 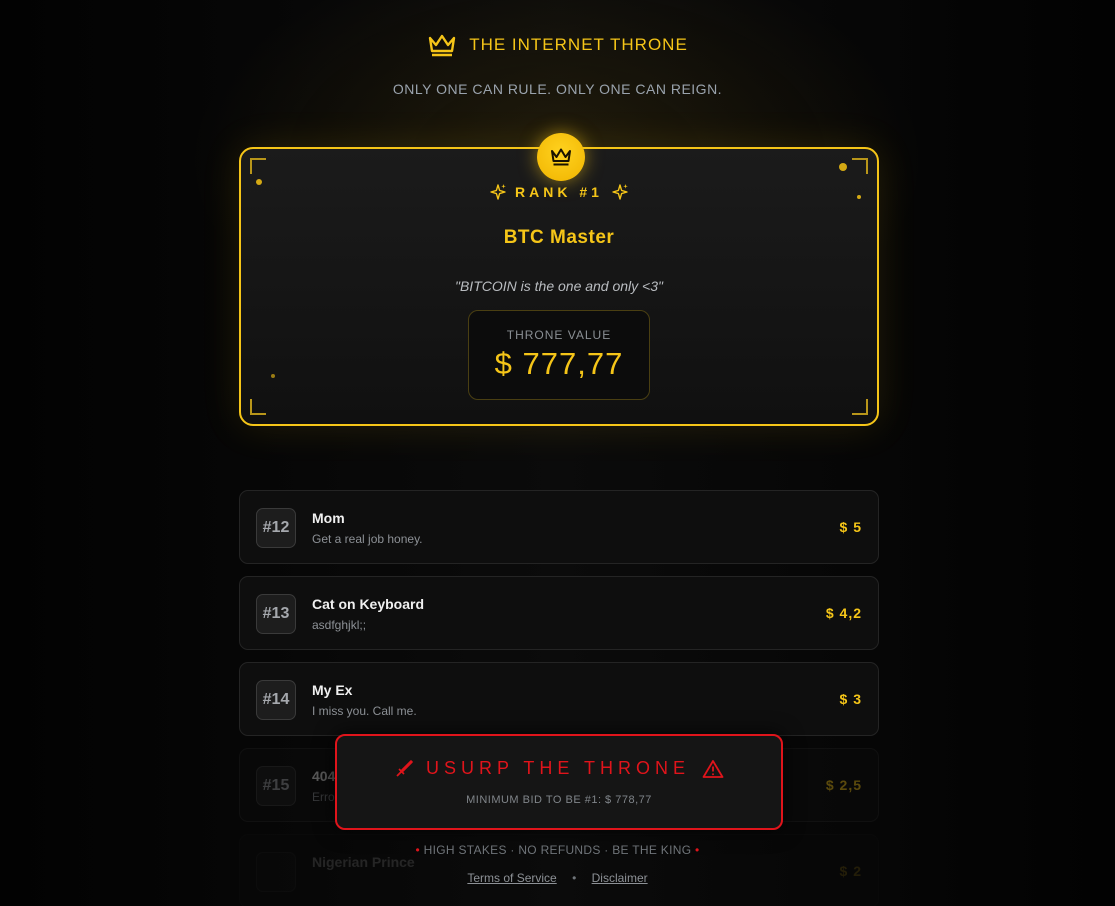 What do you see at coordinates (713, 768) in the screenshot?
I see `warning-icon` at bounding box center [713, 768].